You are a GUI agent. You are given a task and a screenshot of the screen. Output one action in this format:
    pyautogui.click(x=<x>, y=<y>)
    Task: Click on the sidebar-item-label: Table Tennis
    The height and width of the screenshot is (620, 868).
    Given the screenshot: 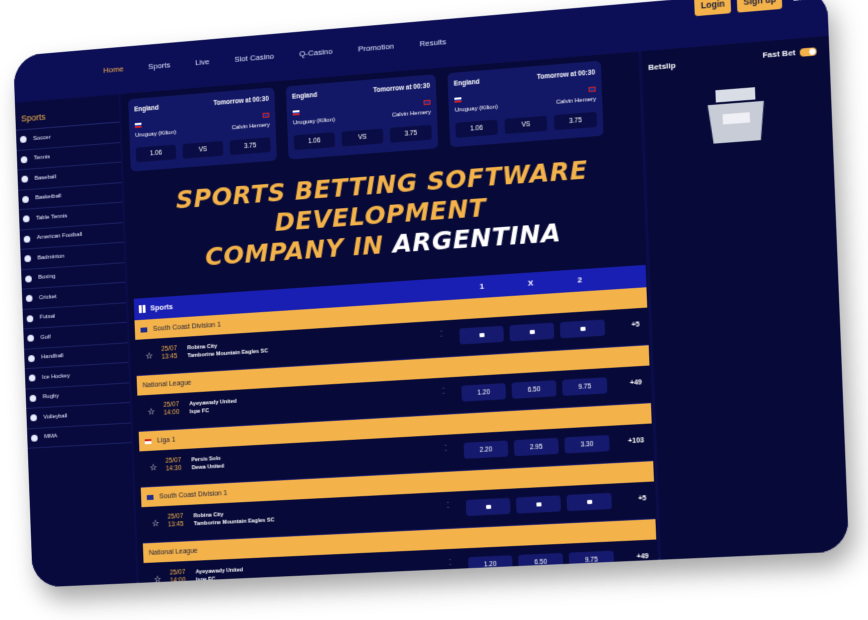 What is the action you would take?
    pyautogui.click(x=51, y=217)
    